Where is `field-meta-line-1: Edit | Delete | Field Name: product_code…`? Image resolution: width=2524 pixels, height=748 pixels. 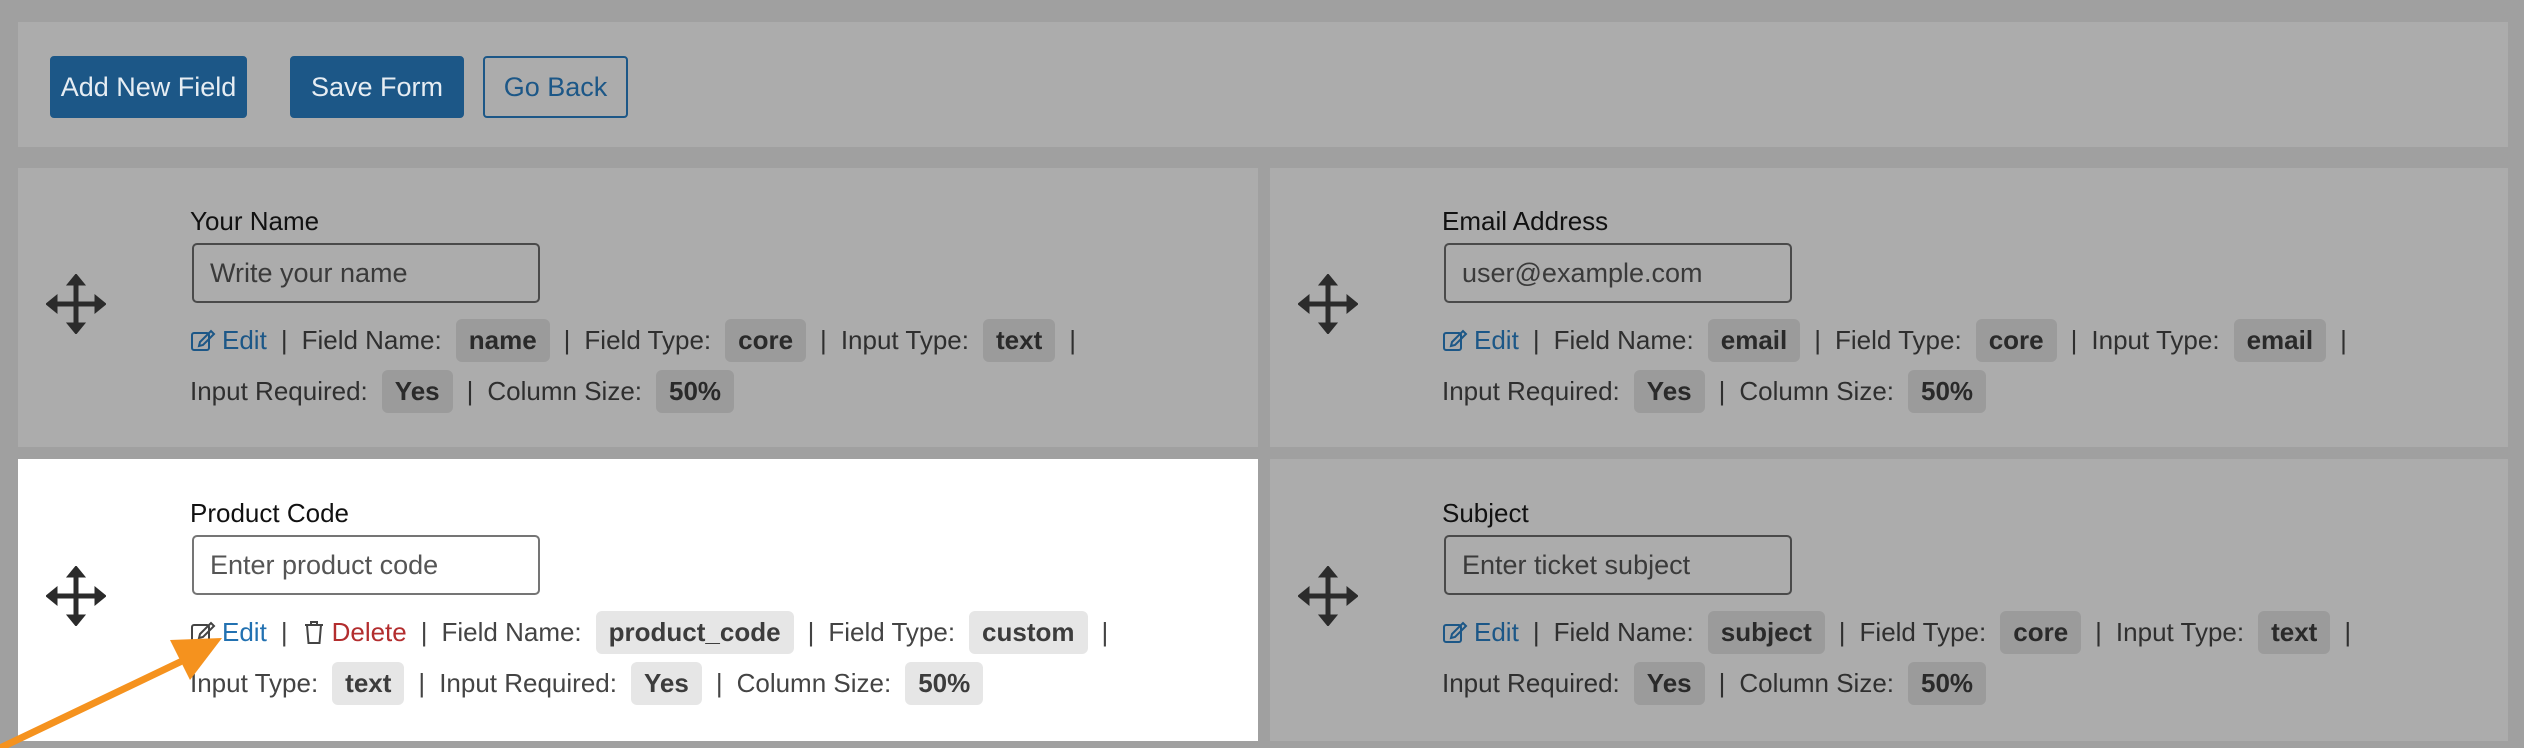
field-meta-line-1: Edit | Delete | Field Name: product_code… is located at coordinates (656, 632).